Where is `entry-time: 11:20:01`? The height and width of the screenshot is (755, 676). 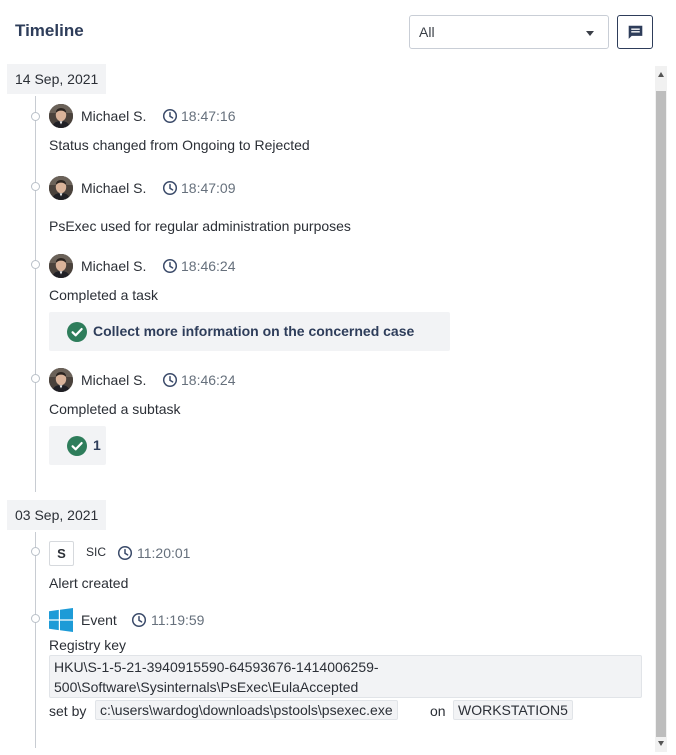 entry-time: 11:20:01 is located at coordinates (164, 553).